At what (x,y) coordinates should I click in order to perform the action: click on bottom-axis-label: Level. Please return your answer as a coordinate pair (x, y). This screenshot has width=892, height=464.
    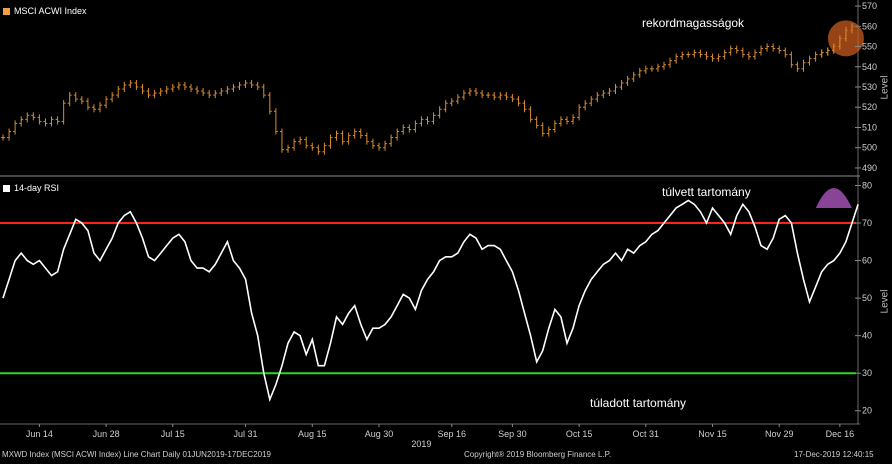
    Looking at the image, I should click on (885, 301).